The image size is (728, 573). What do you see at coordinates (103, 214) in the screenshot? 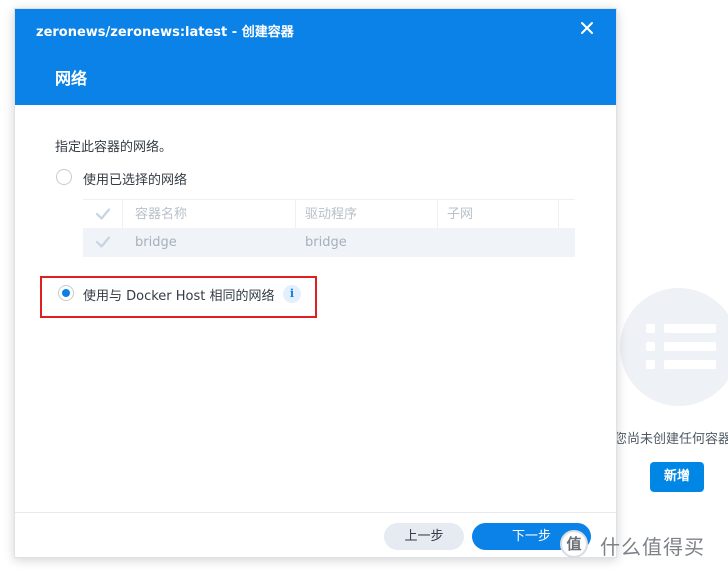
I see `select-all-check-icon` at bounding box center [103, 214].